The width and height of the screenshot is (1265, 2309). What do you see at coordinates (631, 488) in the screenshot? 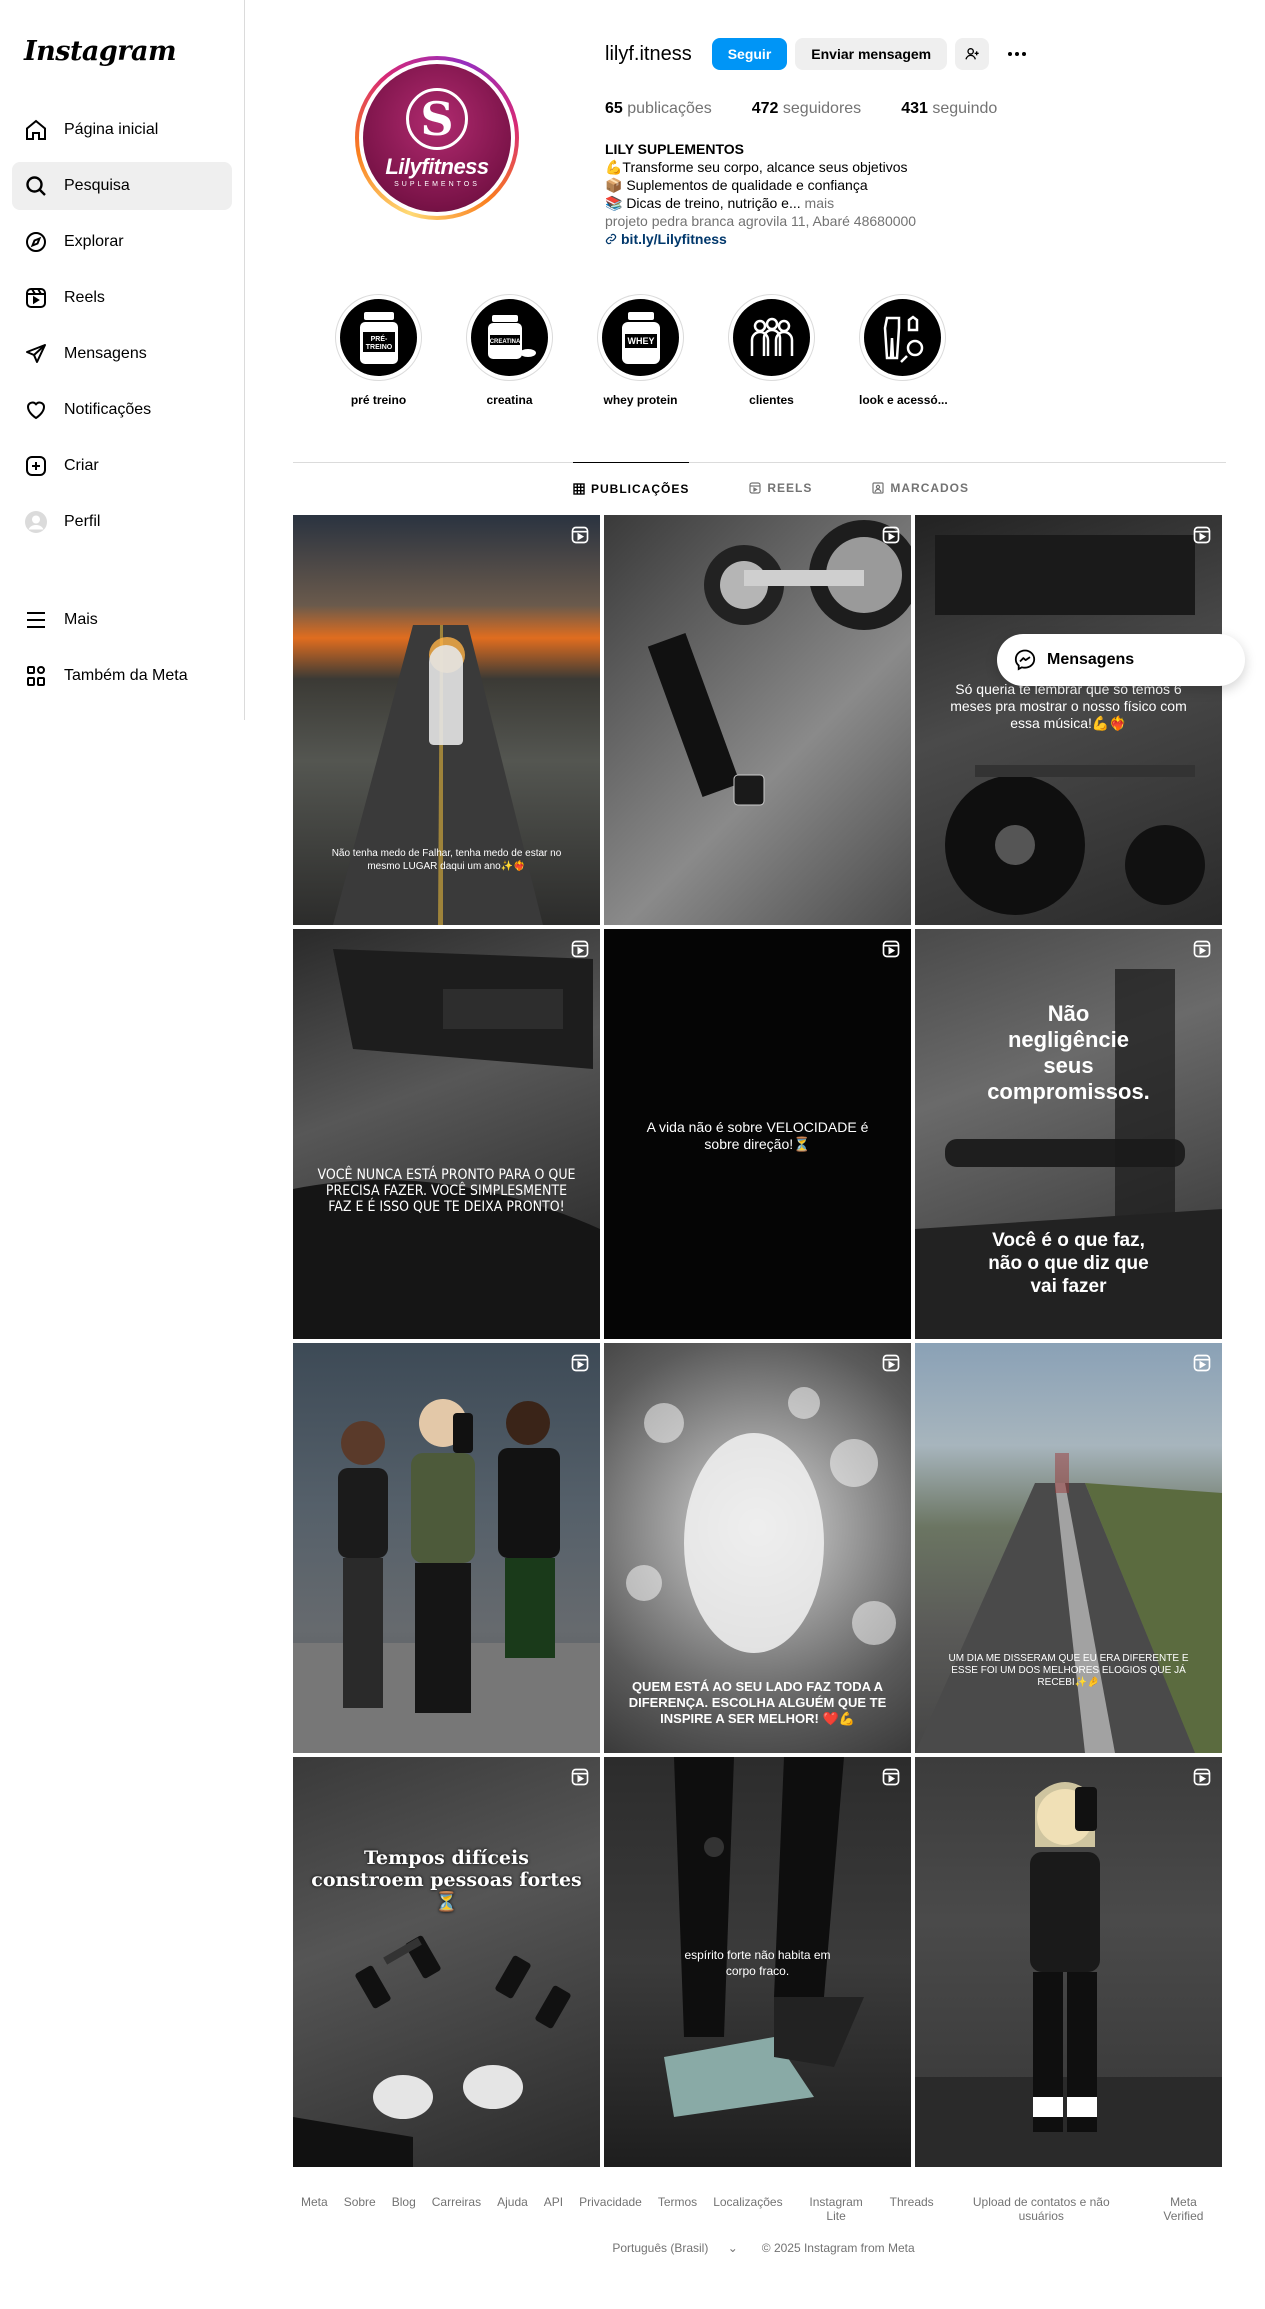
I see `tab-posts: PUBLICAÇÕES` at bounding box center [631, 488].